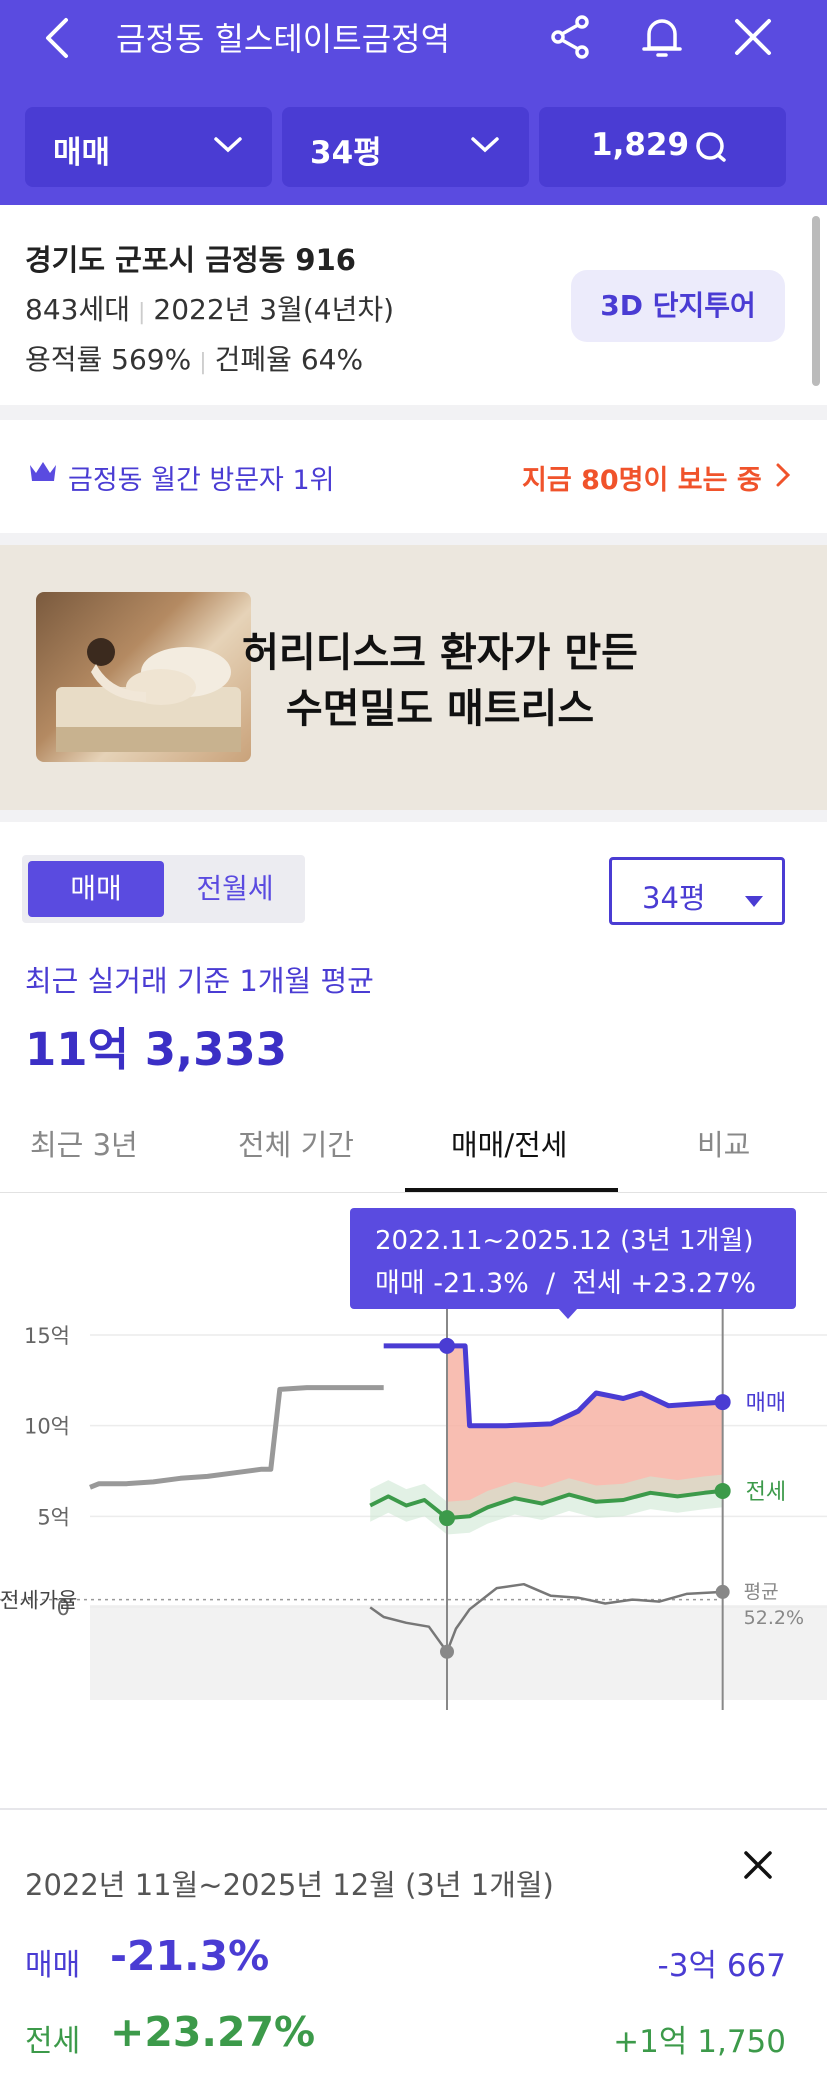 The height and width of the screenshot is (2093, 827). Describe the element at coordinates (699, 2042) in the screenshot. I see `summary-rent-amount: +1억 1,750` at that location.